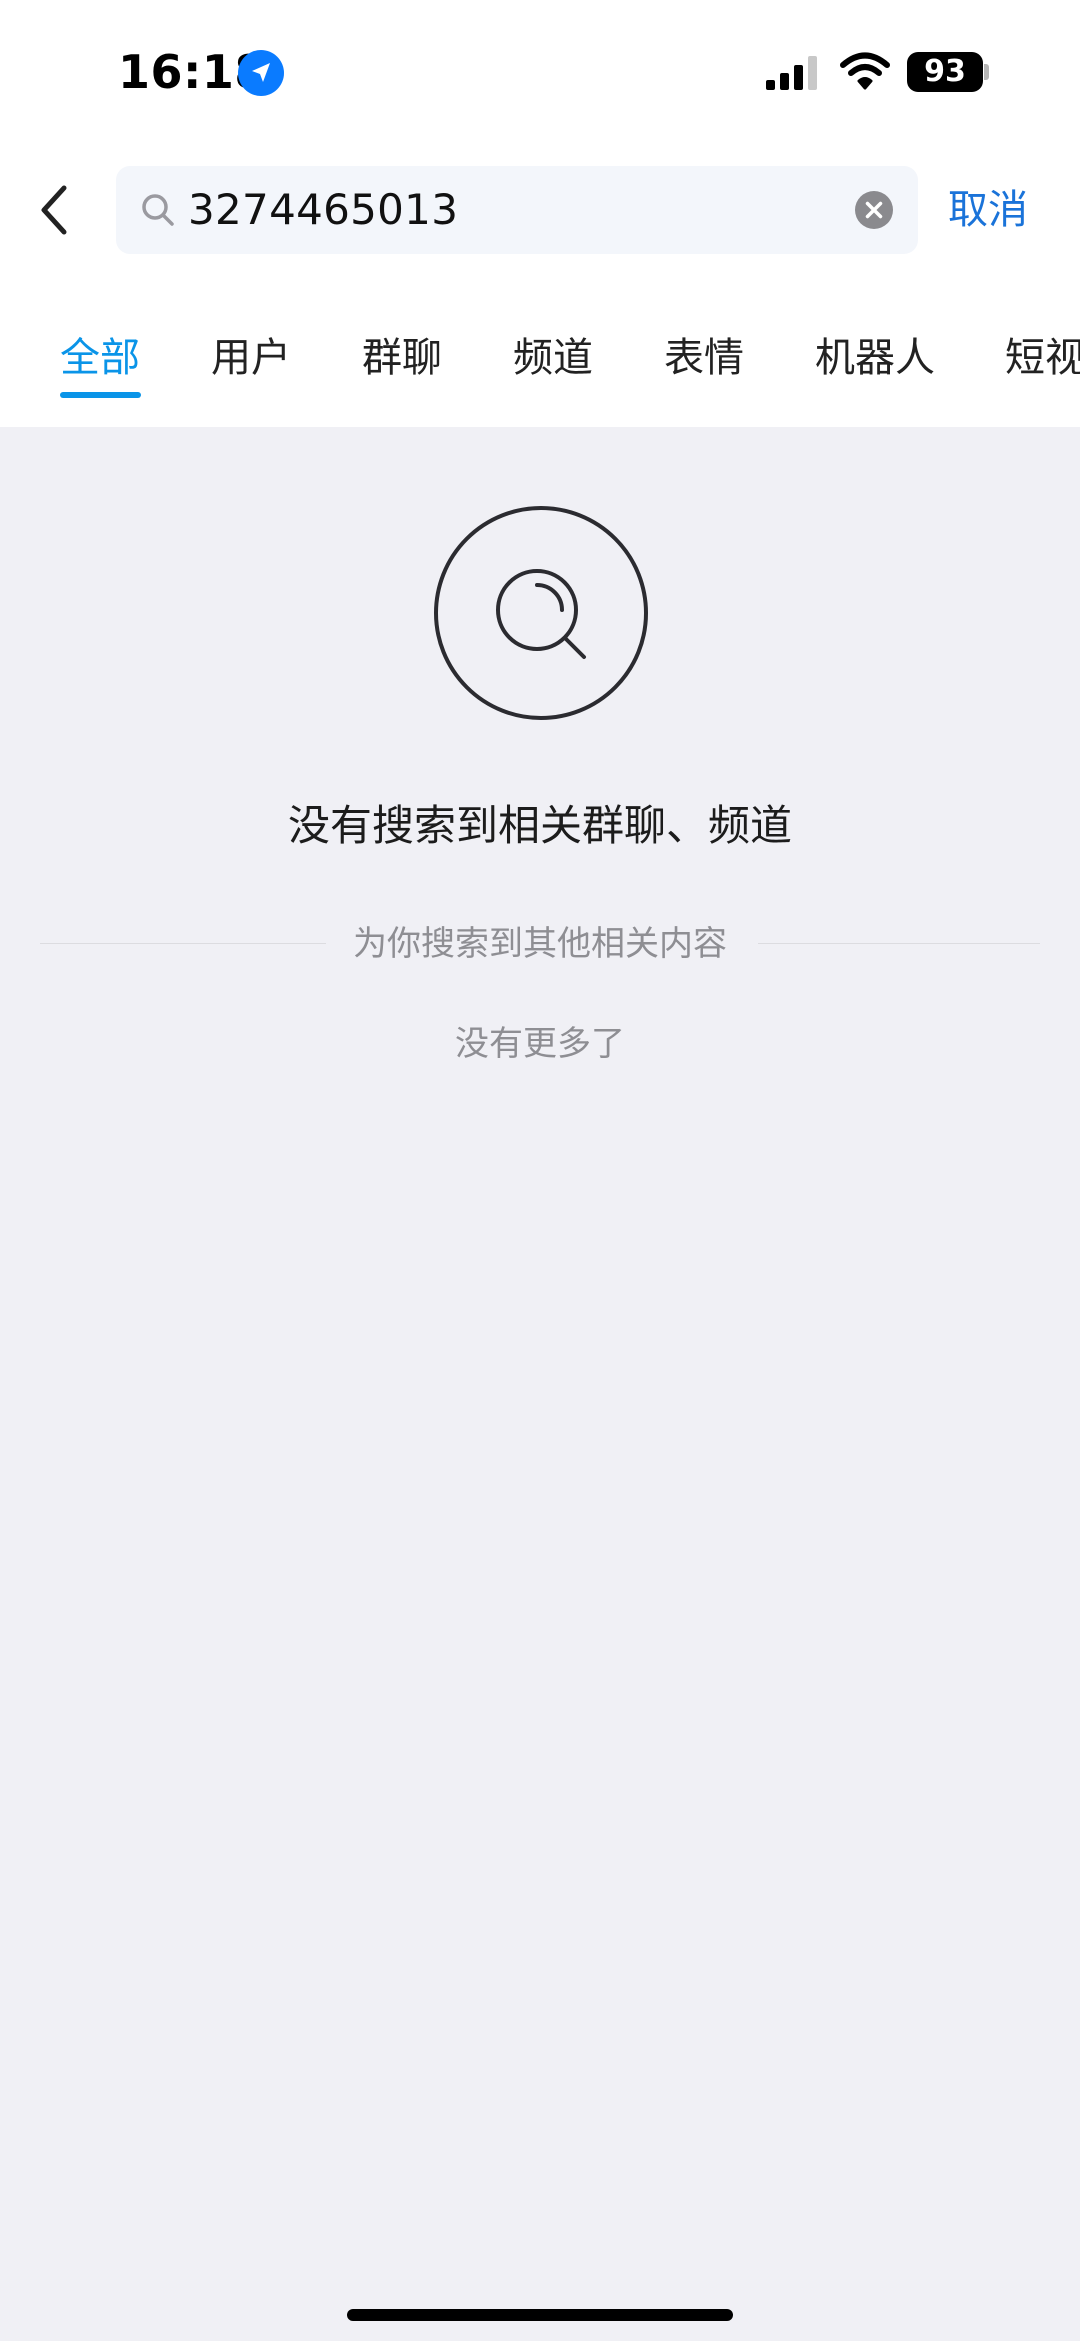 The width and height of the screenshot is (1080, 2341). I want to click on tab-group-chats: 群聊, so click(402, 358).